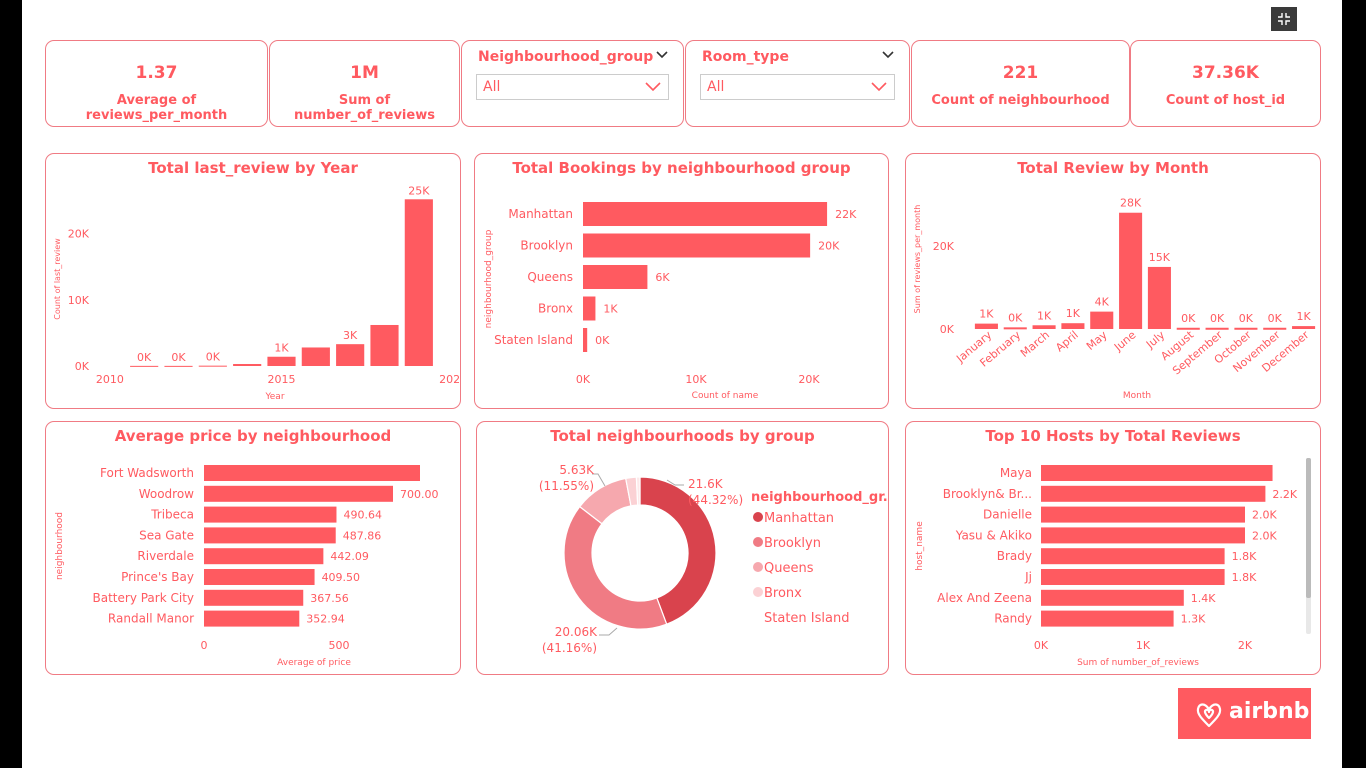  Describe the element at coordinates (706, 484) in the screenshot. I see `data-label: 21.6K` at that location.